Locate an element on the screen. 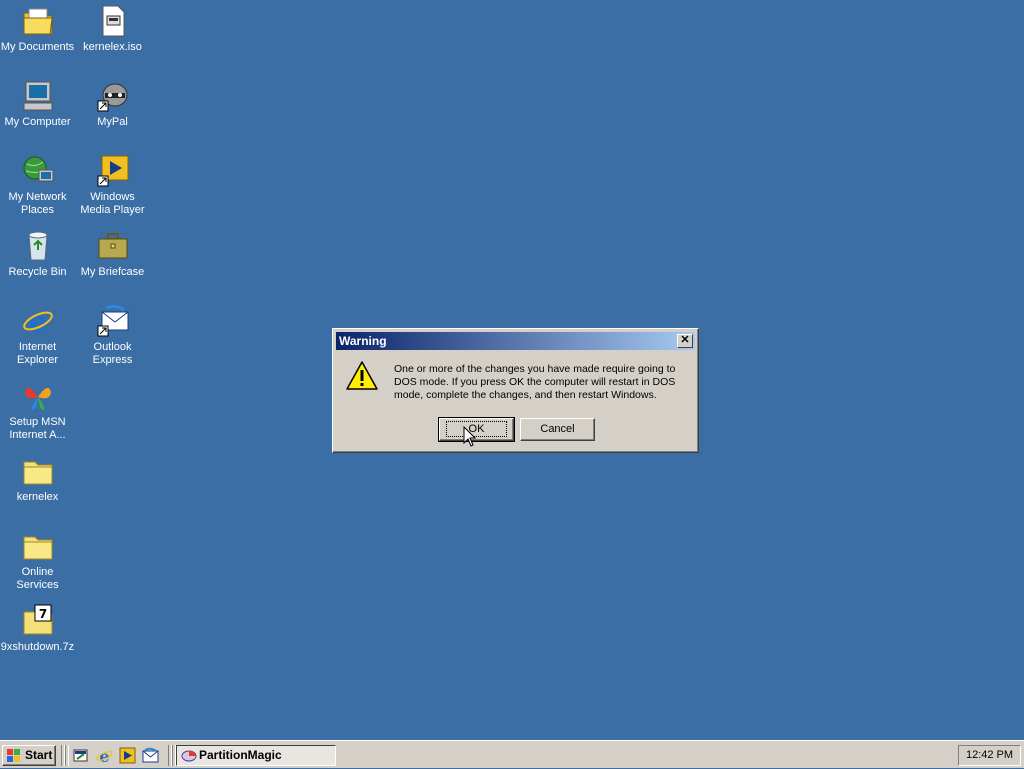 The image size is (1024, 769). desktop-icon-my-computer: My Computer is located at coordinates (37, 104).